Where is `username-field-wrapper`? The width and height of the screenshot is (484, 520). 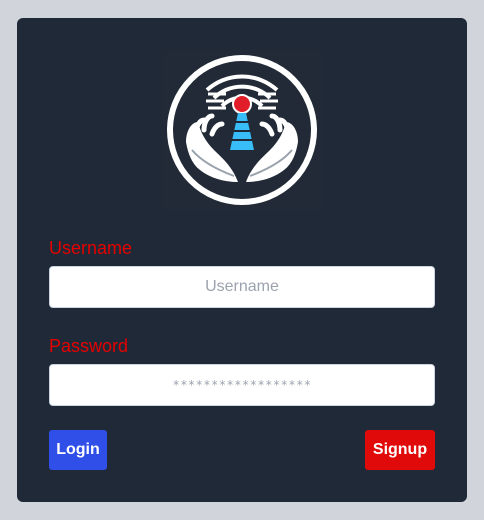 username-field-wrapper is located at coordinates (242, 287).